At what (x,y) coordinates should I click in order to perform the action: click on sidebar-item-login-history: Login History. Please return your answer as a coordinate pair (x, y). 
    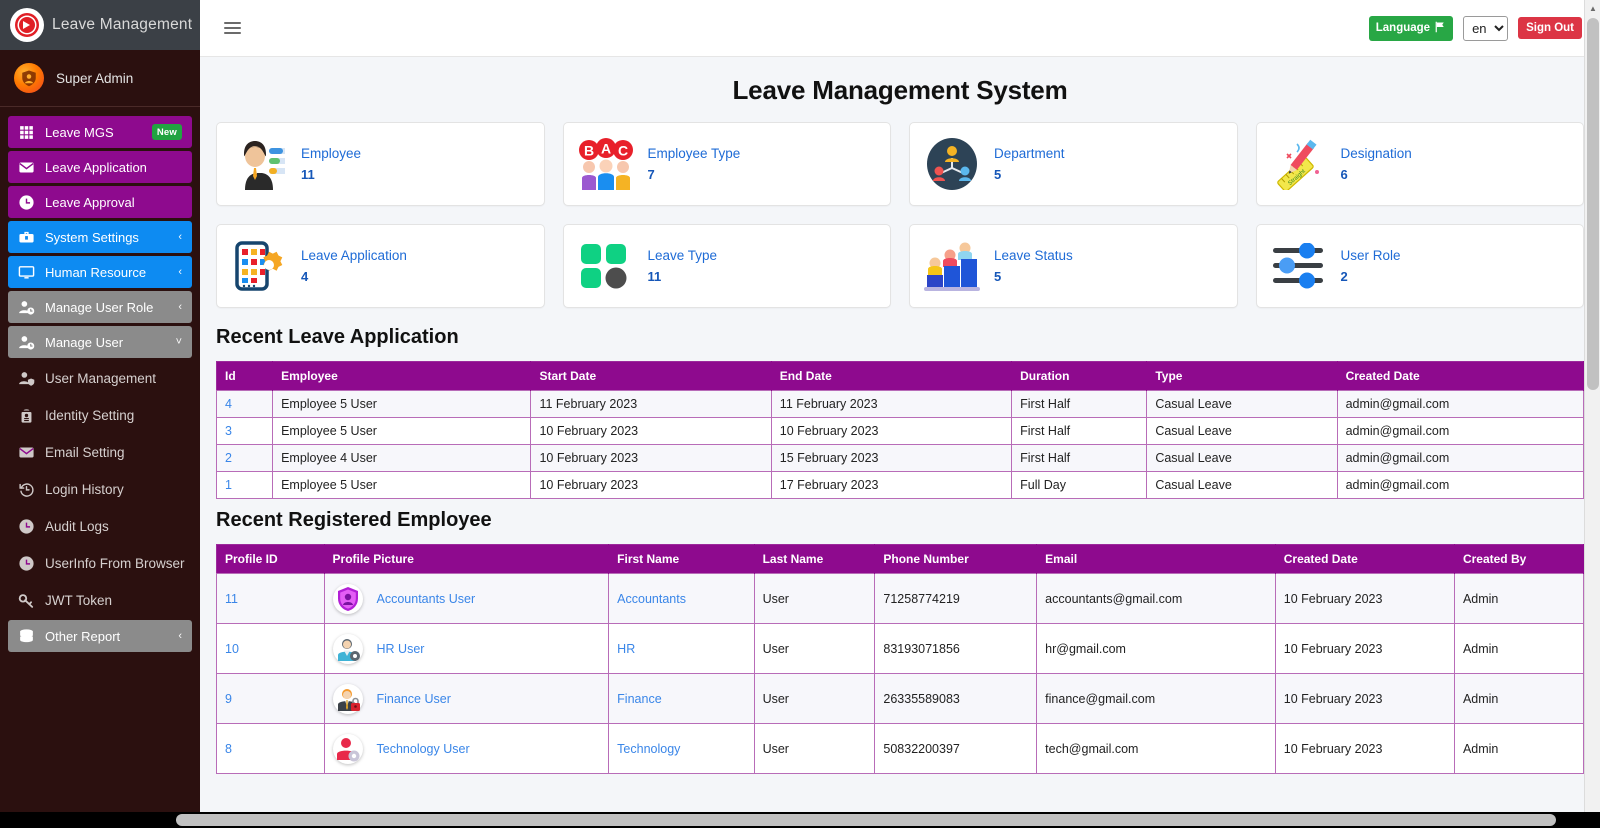
    Looking at the image, I should click on (100, 489).